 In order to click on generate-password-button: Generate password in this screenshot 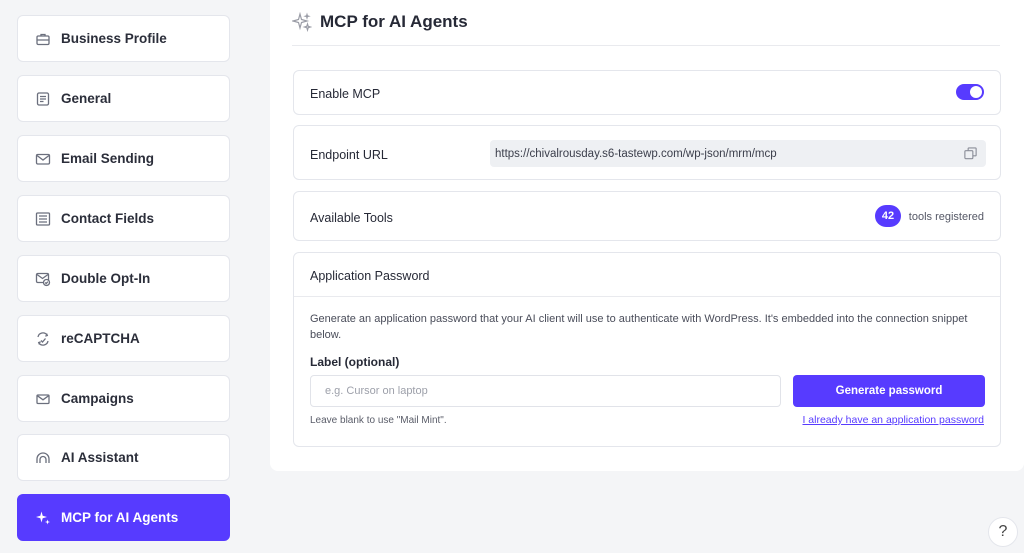, I will do `click(889, 391)`.